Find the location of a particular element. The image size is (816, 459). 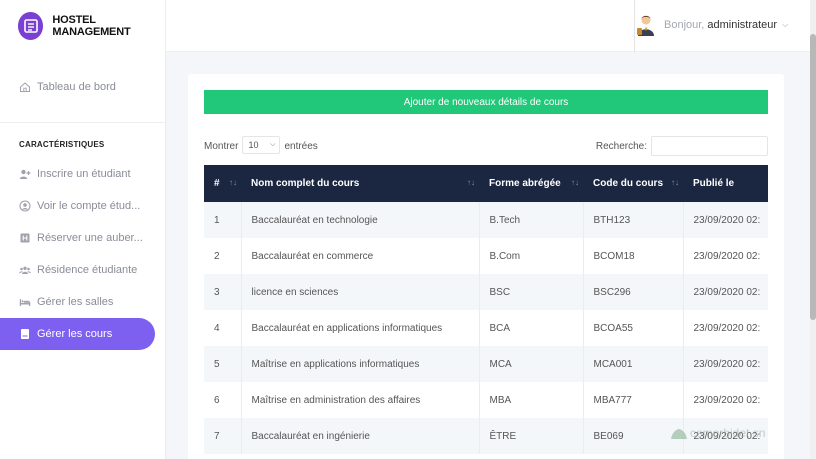

avatar is located at coordinates (646, 25).